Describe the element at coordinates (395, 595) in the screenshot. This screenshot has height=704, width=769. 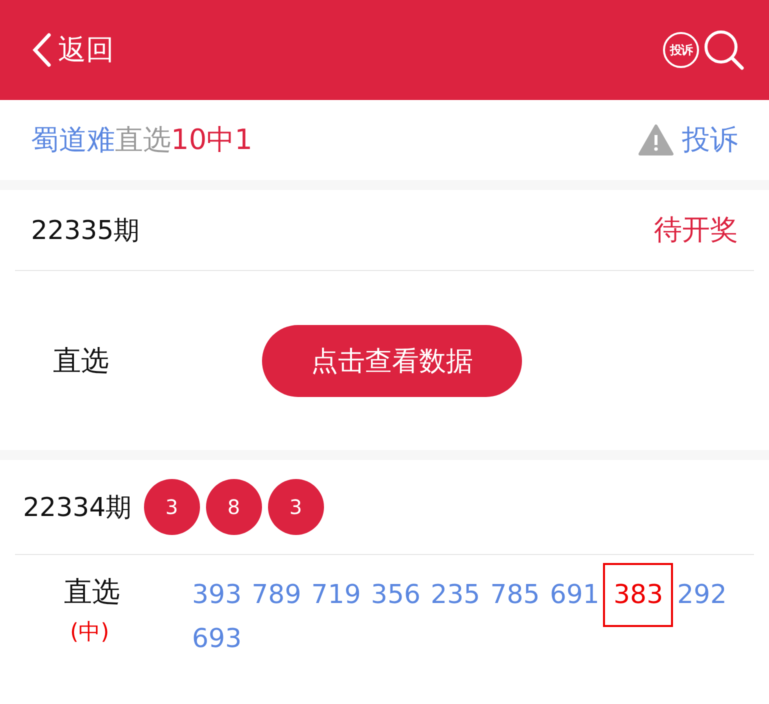
I see `number: 356` at that location.